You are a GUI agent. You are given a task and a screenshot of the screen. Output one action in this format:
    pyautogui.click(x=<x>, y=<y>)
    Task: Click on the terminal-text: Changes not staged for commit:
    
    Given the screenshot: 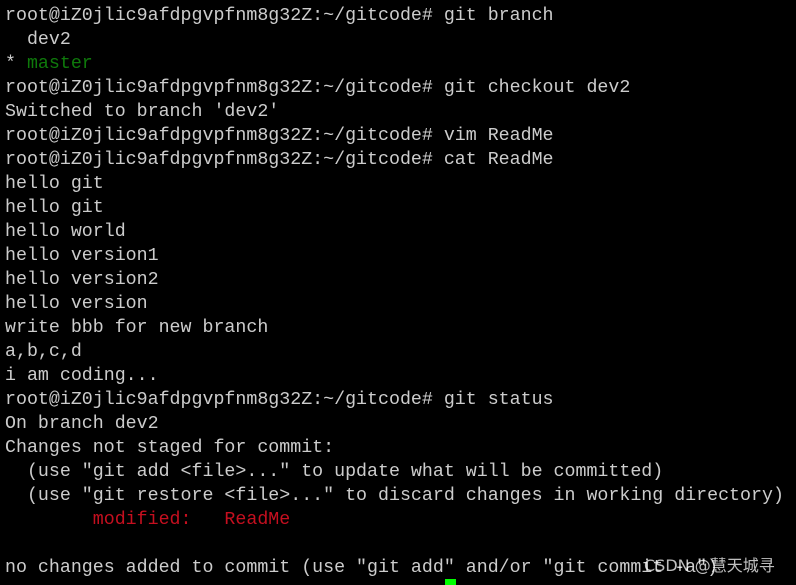 What is the action you would take?
    pyautogui.click(x=170, y=448)
    